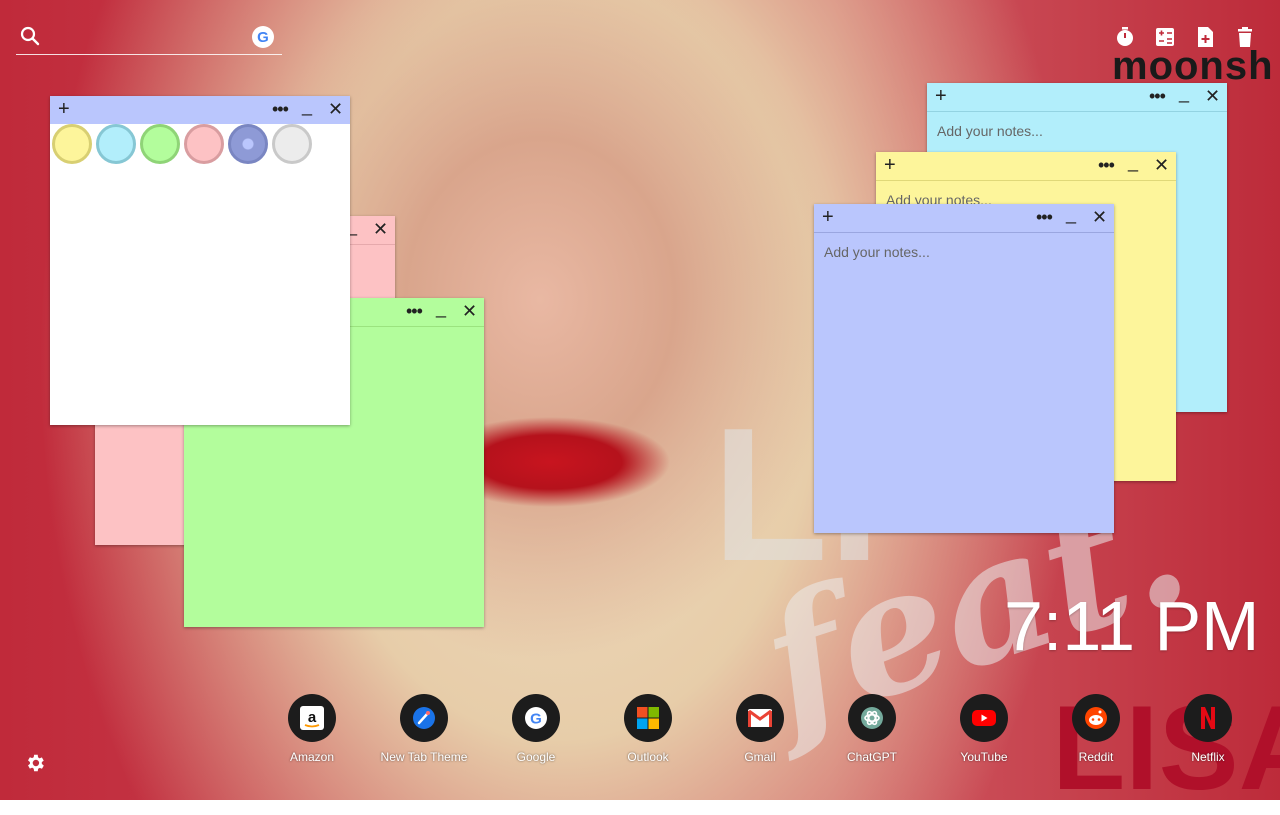 Image resolution: width=1280 pixels, height=815 pixels. What do you see at coordinates (760, 718) in the screenshot?
I see `gmail-icon` at bounding box center [760, 718].